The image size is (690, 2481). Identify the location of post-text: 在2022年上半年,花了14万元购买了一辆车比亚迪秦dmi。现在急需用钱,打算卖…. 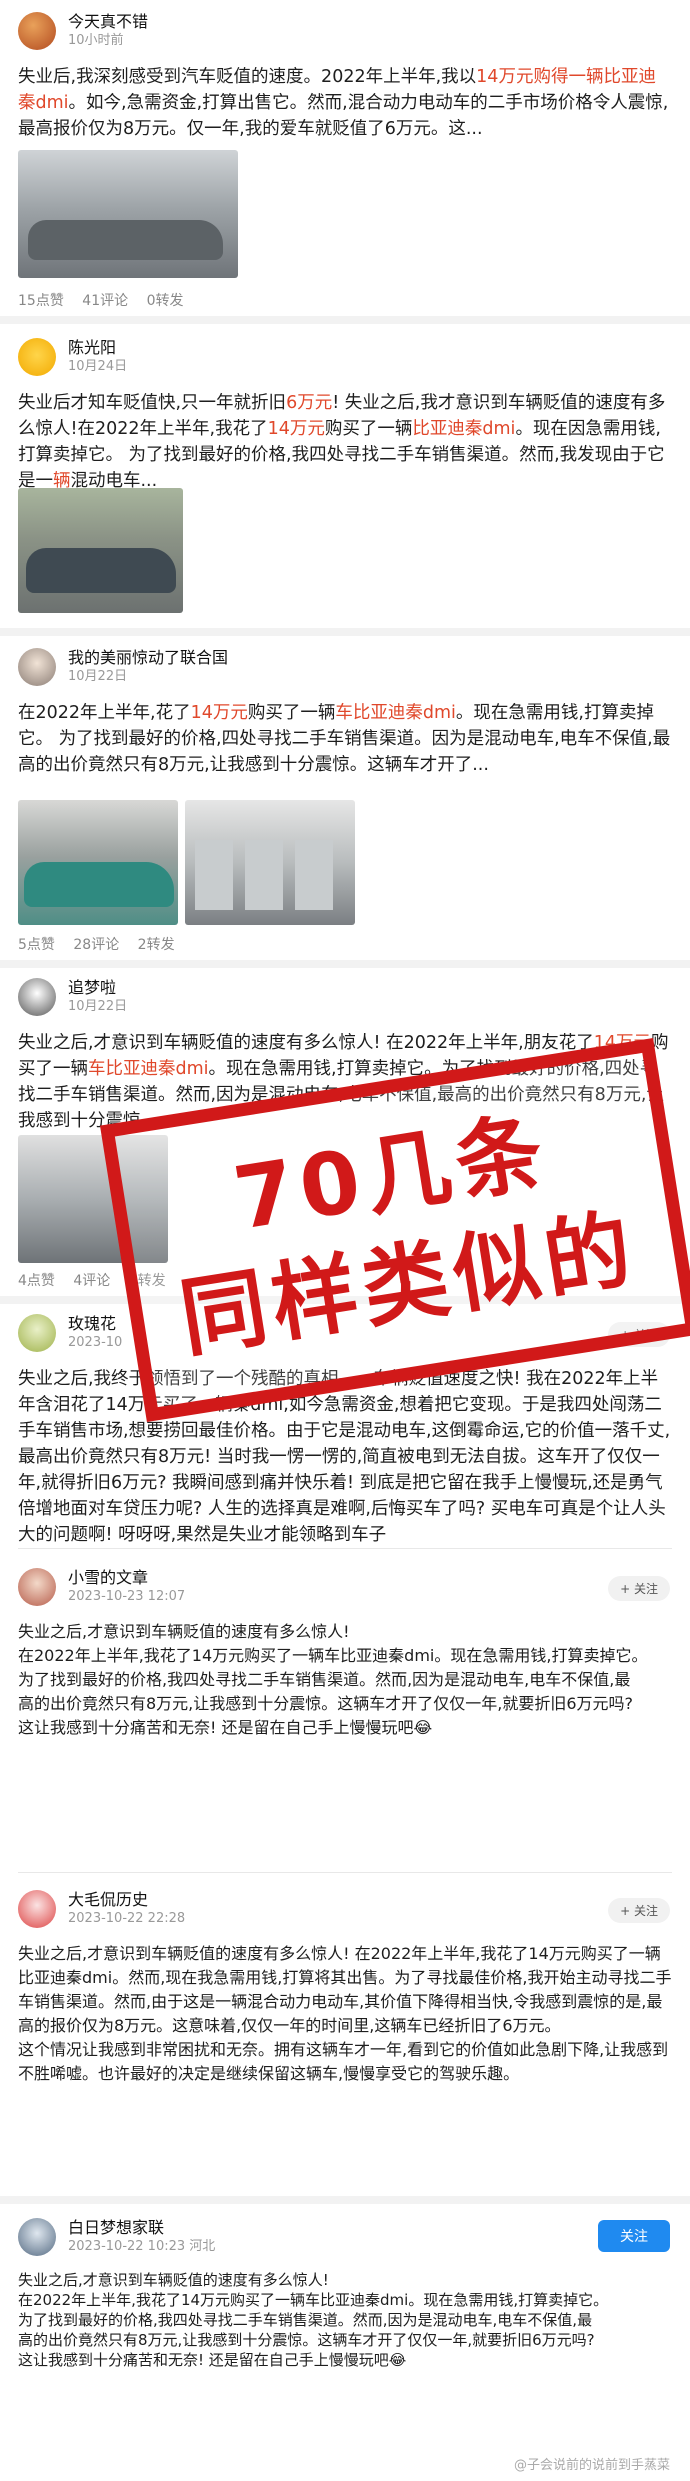
(345, 739).